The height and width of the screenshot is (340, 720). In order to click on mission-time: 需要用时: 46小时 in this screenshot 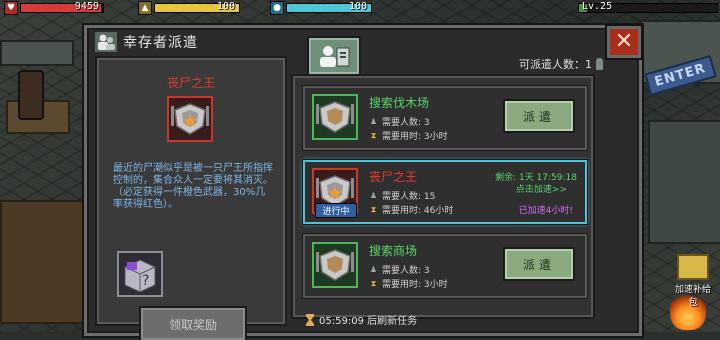, I will do `click(418, 211)`.